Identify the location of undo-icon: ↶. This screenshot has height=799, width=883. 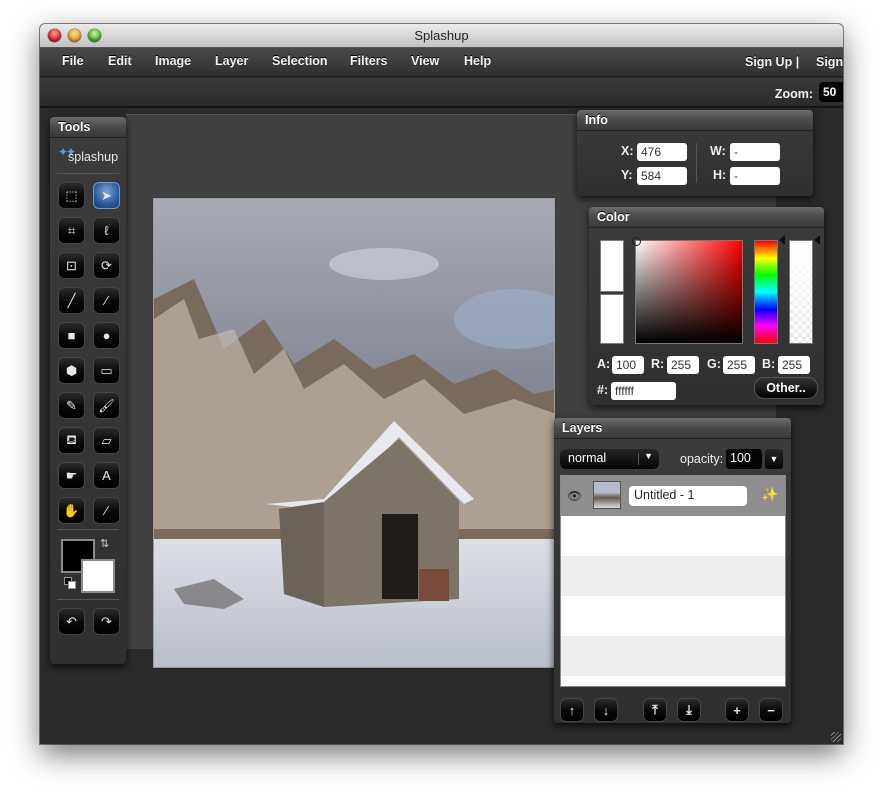
(71, 621).